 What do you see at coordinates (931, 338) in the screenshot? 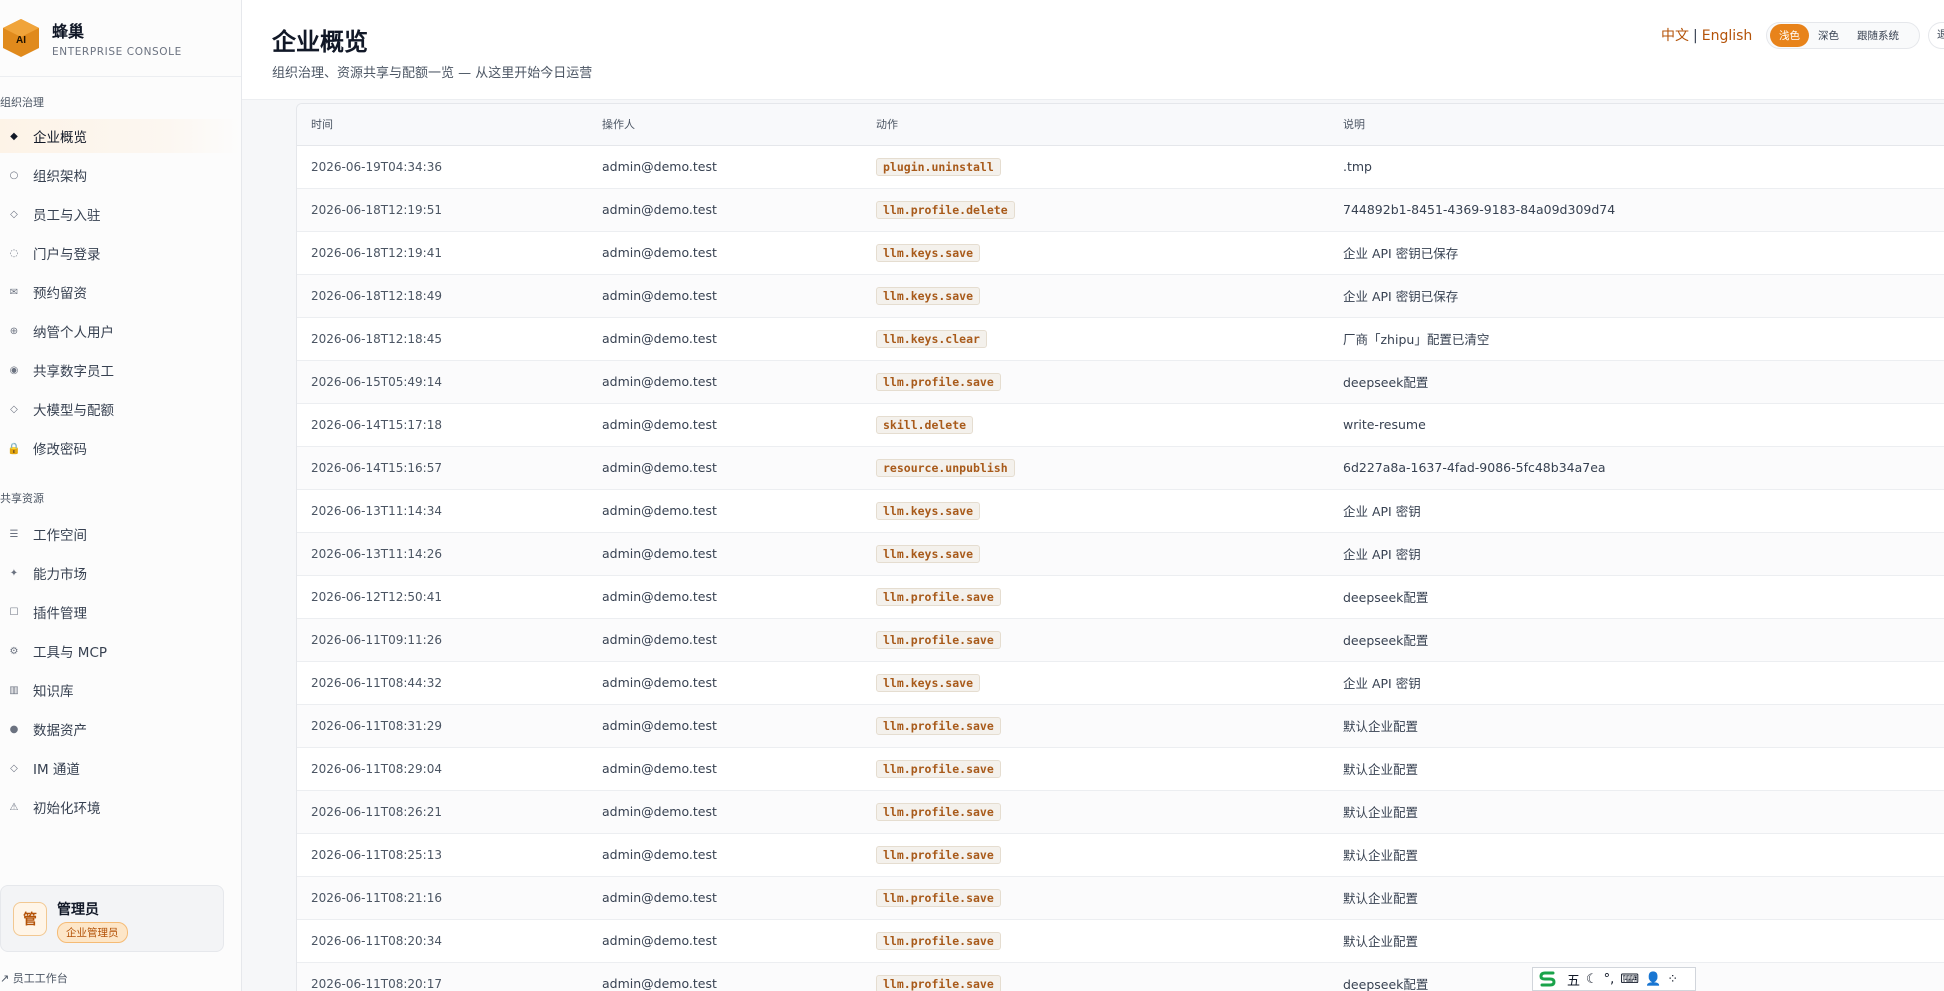
I see `action-code: llm.keys.clear` at bounding box center [931, 338].